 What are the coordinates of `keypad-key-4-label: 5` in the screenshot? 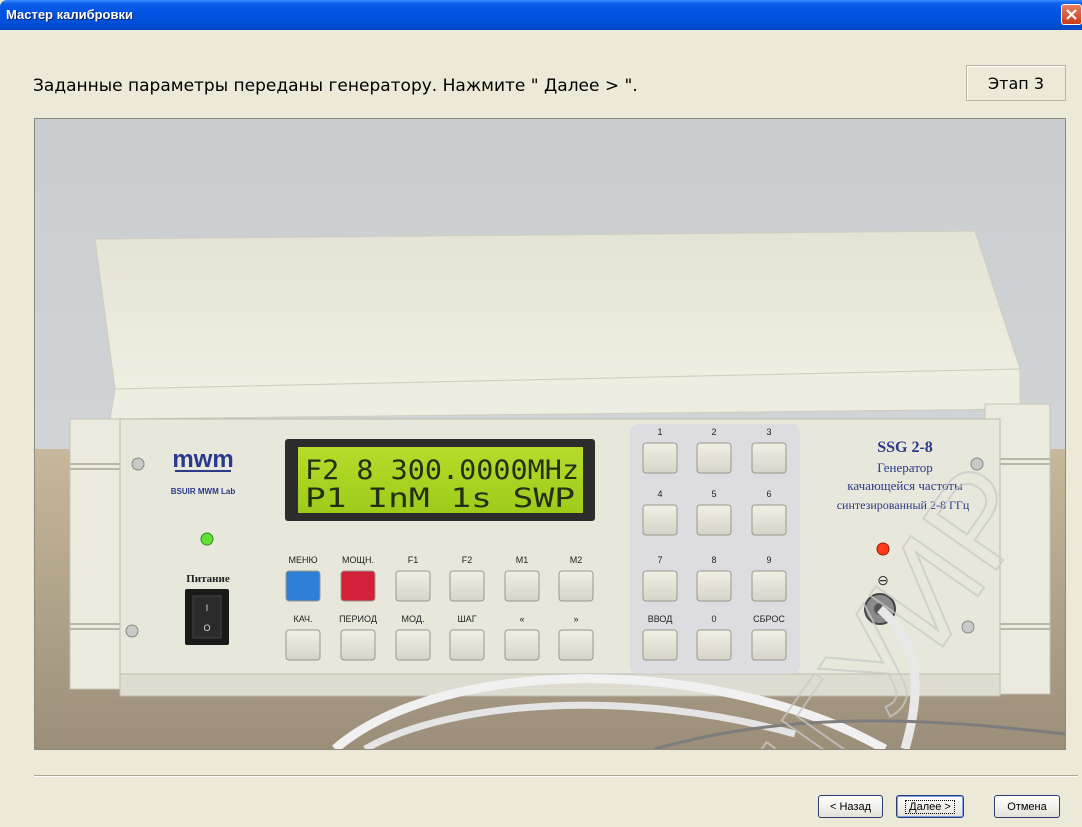 It's located at (713, 494).